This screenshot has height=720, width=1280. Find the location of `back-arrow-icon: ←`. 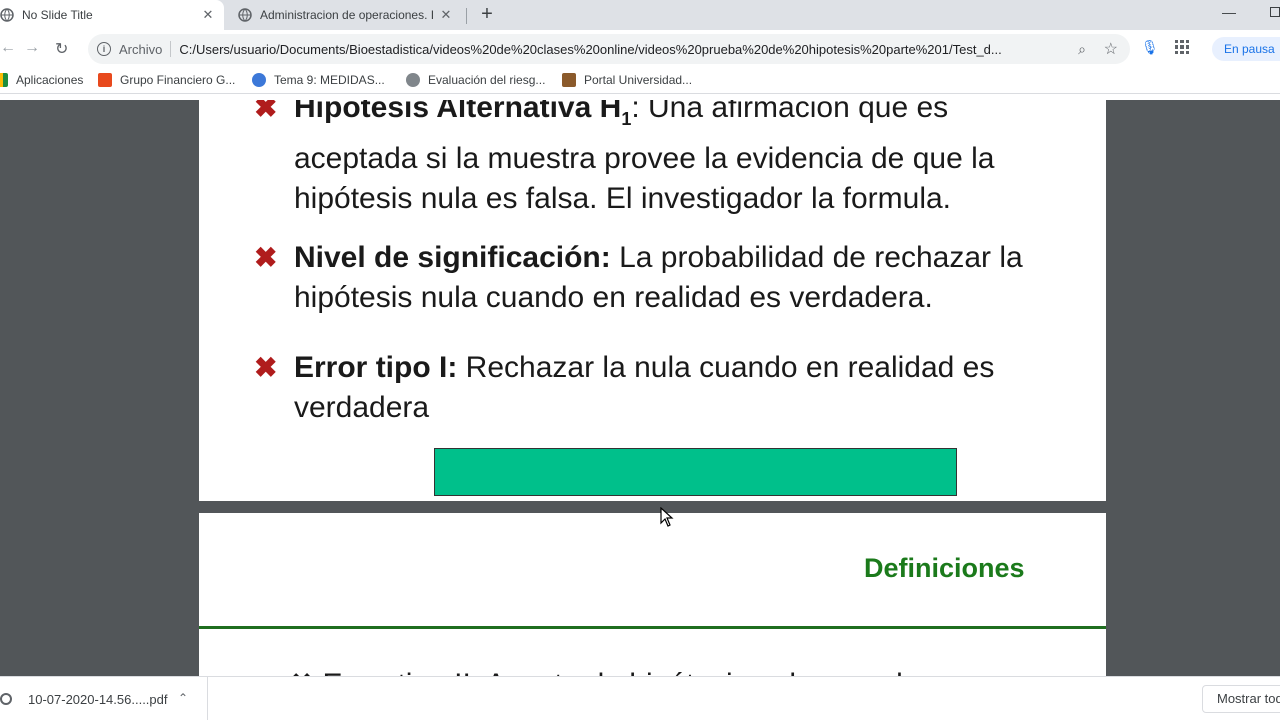

back-arrow-icon: ← is located at coordinates (8, 48).